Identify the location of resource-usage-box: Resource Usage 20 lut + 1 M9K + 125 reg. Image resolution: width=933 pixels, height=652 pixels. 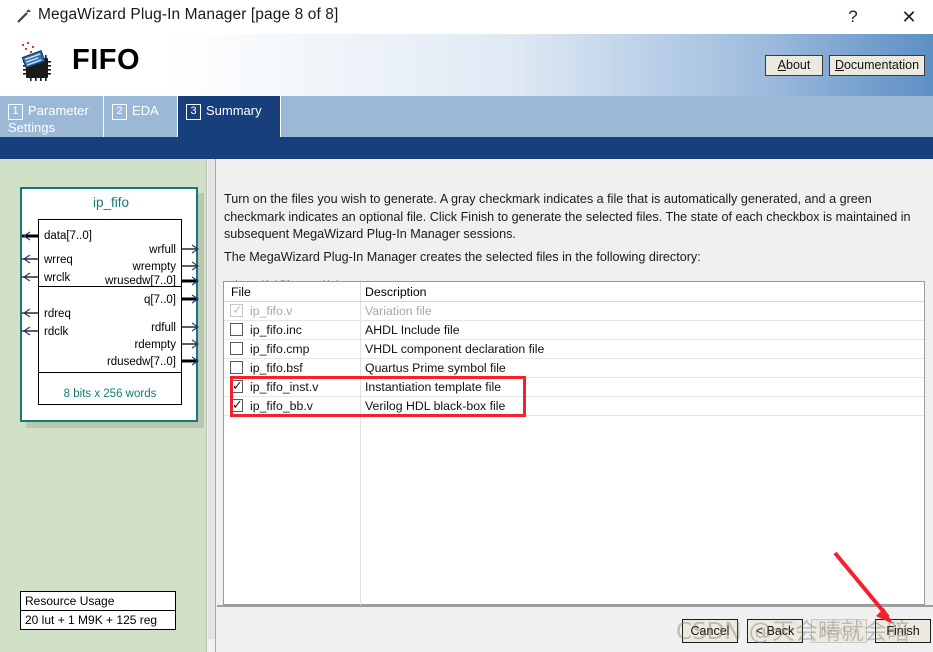
(98, 610).